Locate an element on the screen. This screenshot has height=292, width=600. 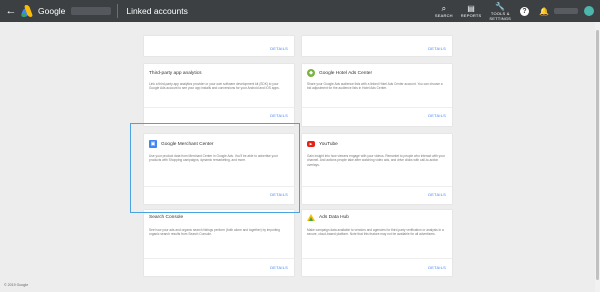
reports-label: REPORTS is located at coordinates (471, 15).